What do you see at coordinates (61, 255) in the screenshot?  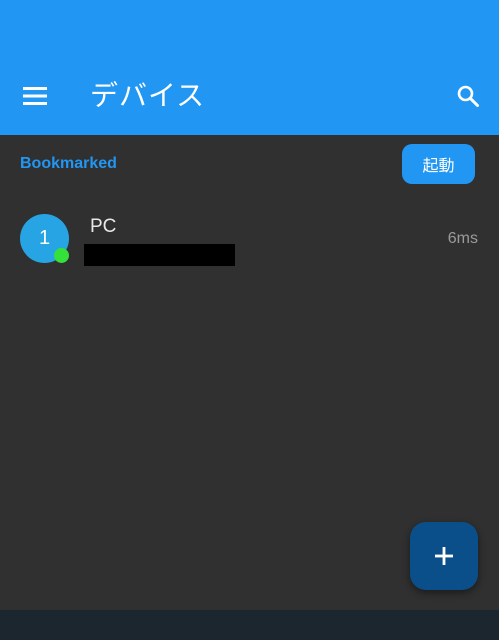 I see `online-status-indicator` at bounding box center [61, 255].